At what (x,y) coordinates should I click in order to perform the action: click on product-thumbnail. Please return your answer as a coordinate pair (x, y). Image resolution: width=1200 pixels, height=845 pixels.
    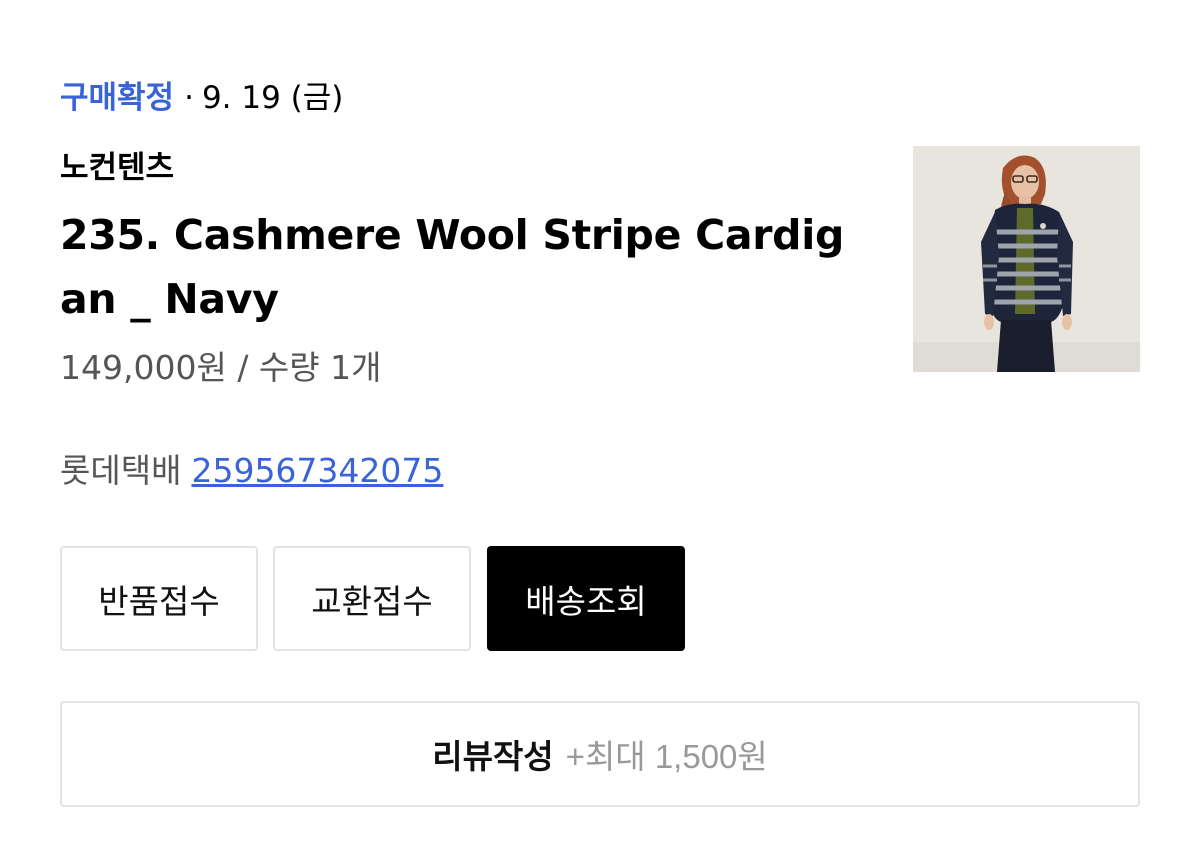
    Looking at the image, I should click on (1026, 259).